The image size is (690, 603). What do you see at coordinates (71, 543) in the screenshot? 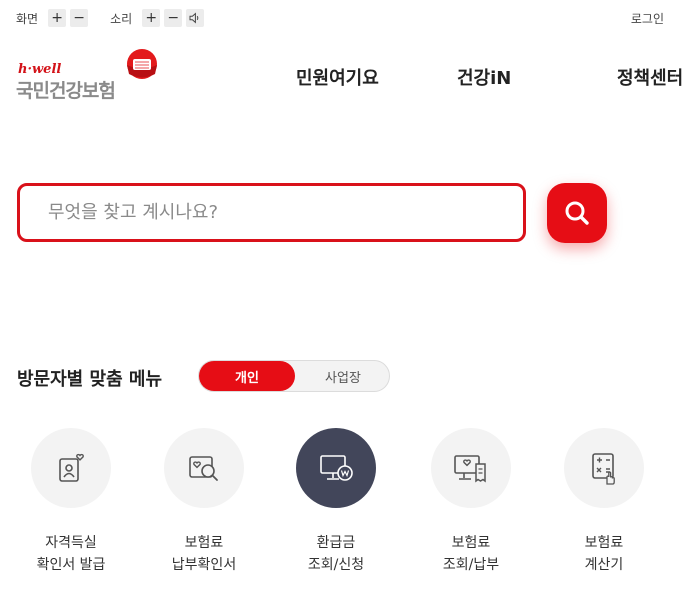
I see `menu-label-line1: 자격득실` at bounding box center [71, 543].